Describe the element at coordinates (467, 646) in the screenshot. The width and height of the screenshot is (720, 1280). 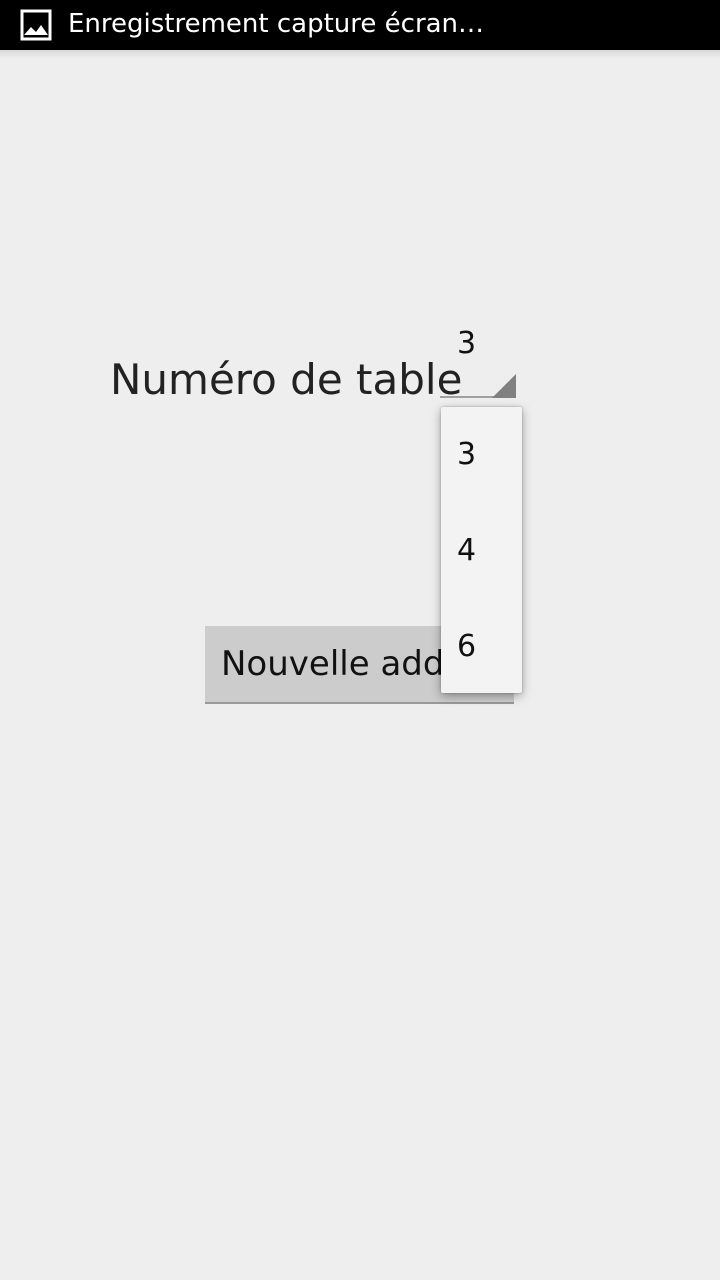
I see `dropdown-option-label: 6` at that location.